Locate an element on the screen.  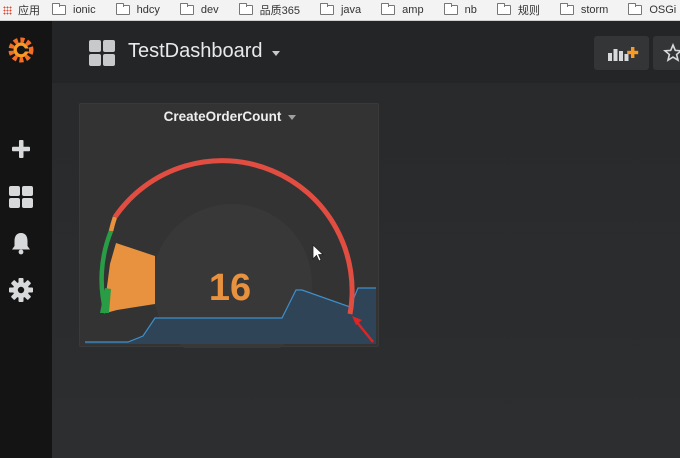
bookmark-apps-label: 应用 is located at coordinates (29, 11).